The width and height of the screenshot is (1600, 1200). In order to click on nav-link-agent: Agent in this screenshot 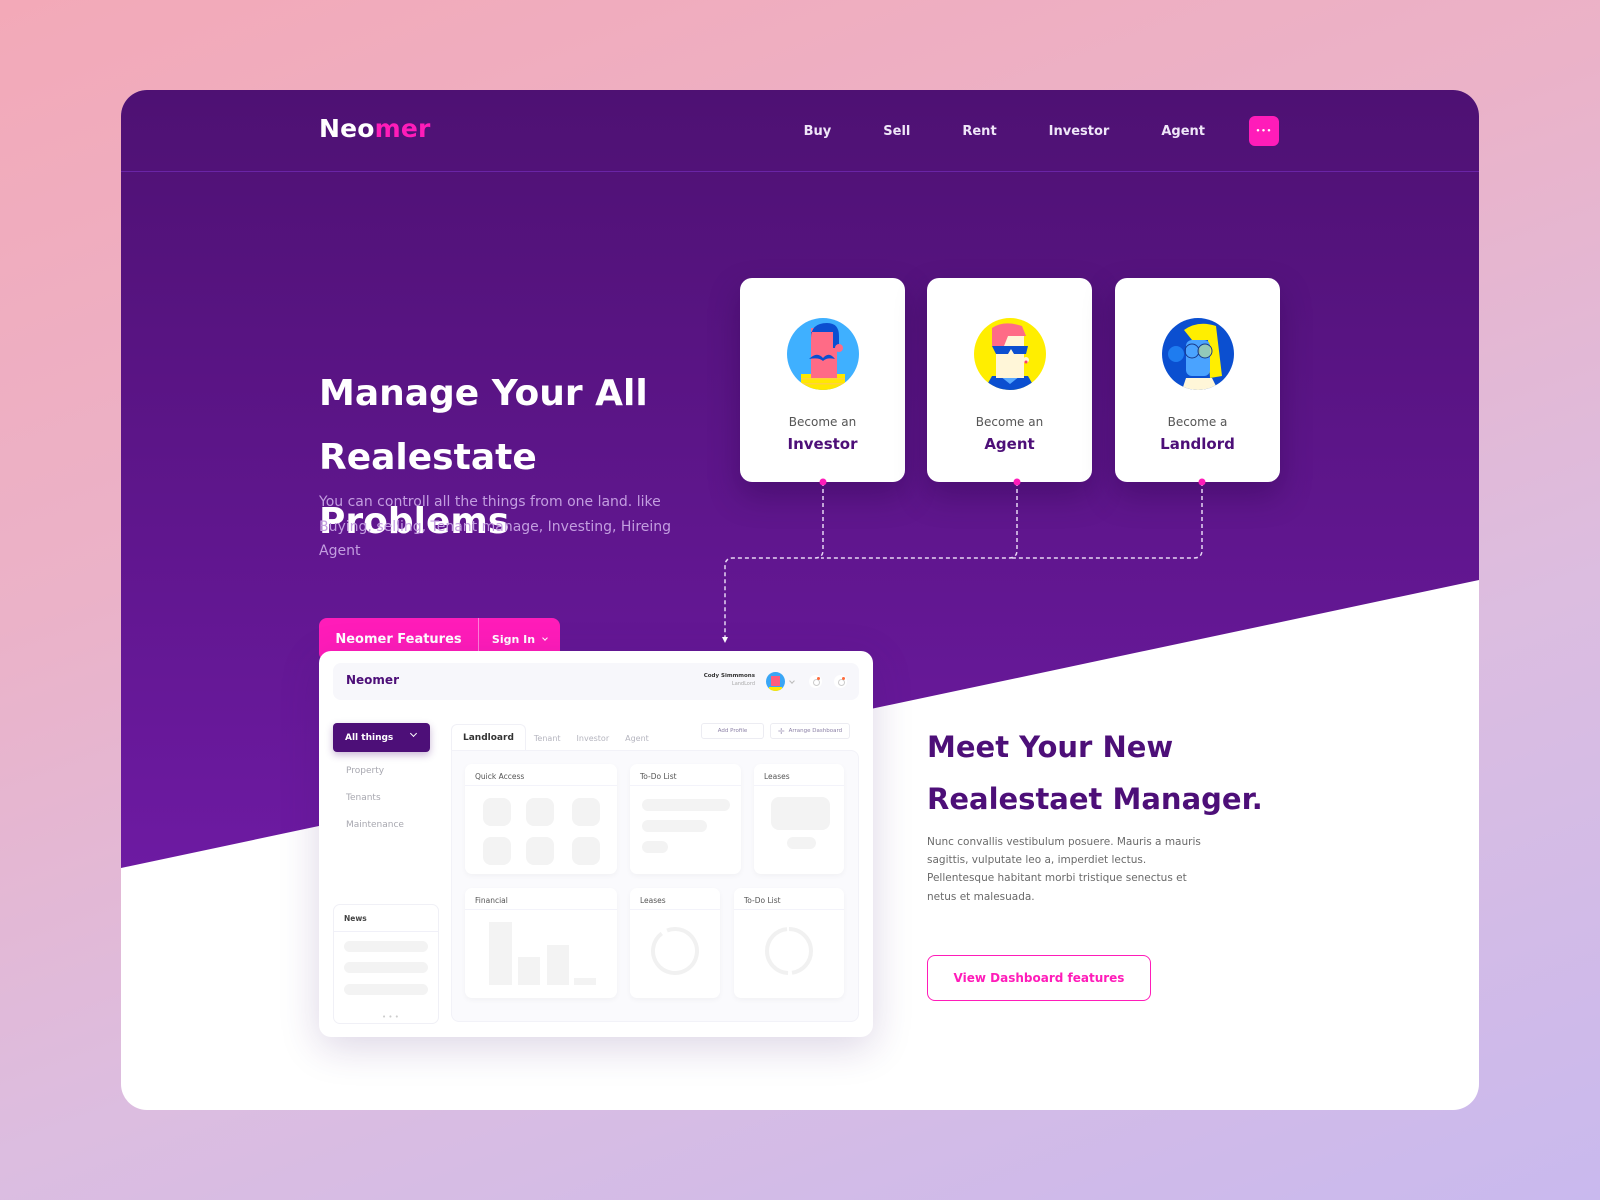, I will do `click(1183, 131)`.